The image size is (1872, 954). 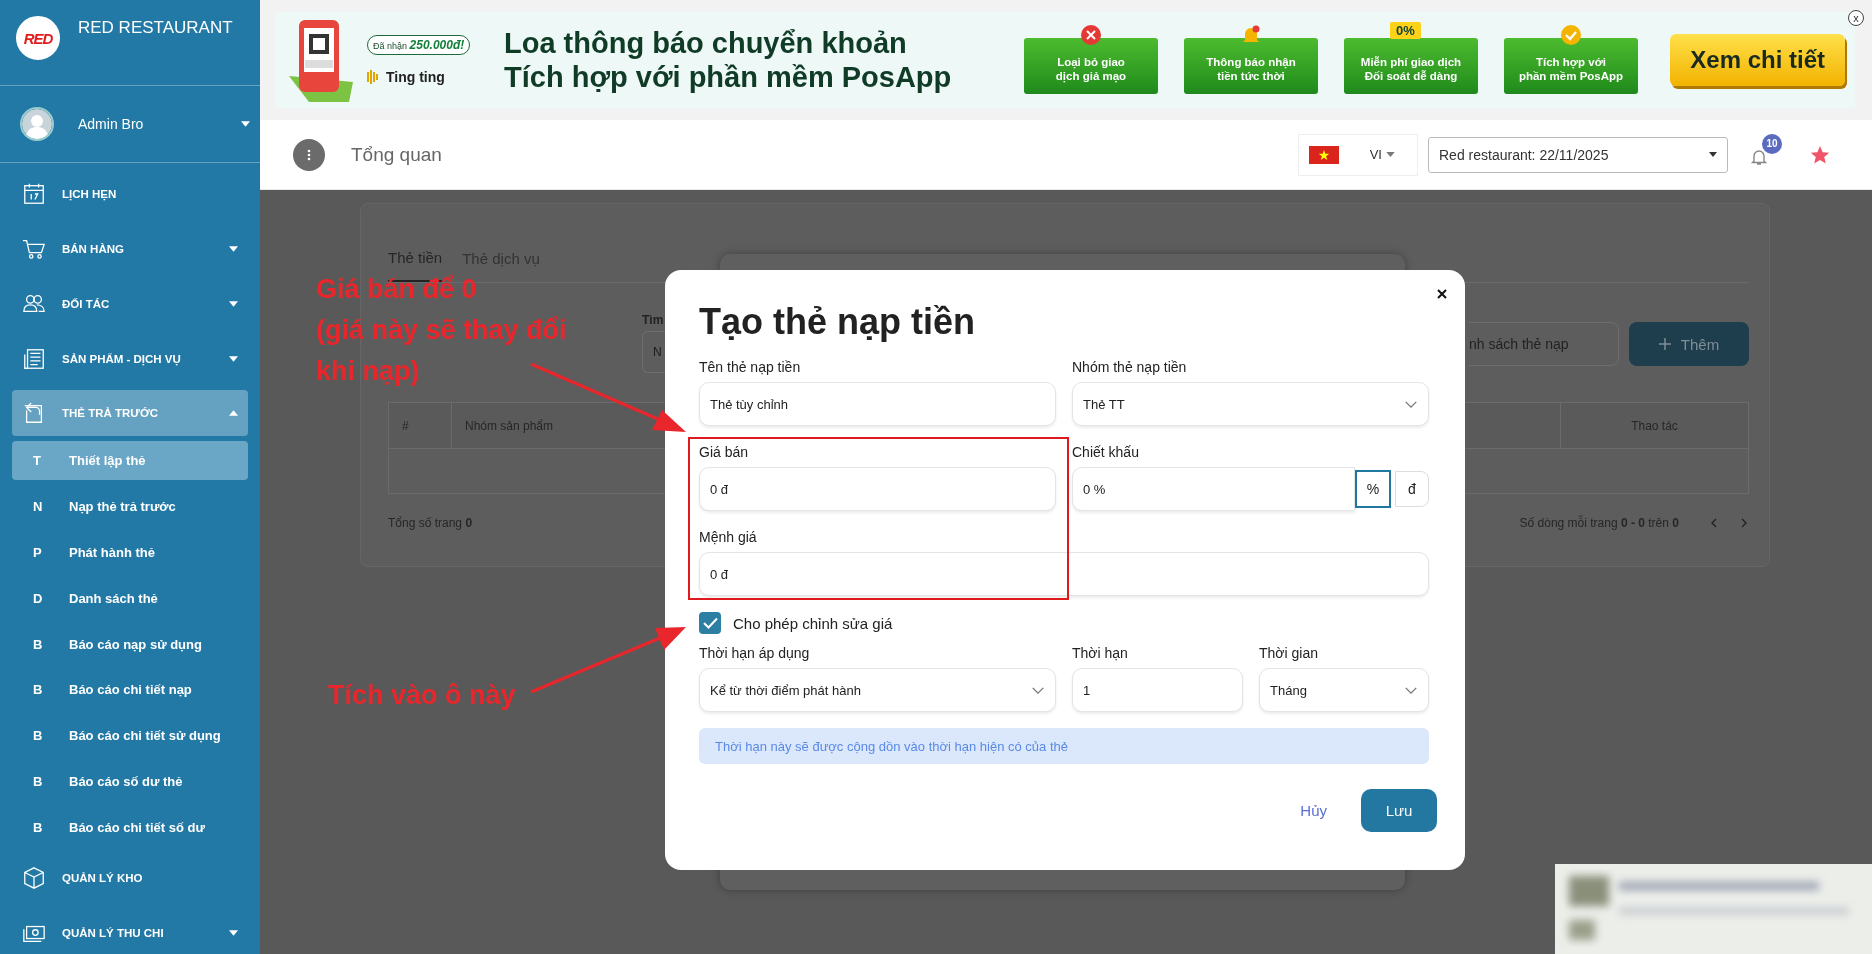 What do you see at coordinates (728, 77) in the screenshot?
I see `banner-headline: Tích hợp với phần mềm PosApp` at bounding box center [728, 77].